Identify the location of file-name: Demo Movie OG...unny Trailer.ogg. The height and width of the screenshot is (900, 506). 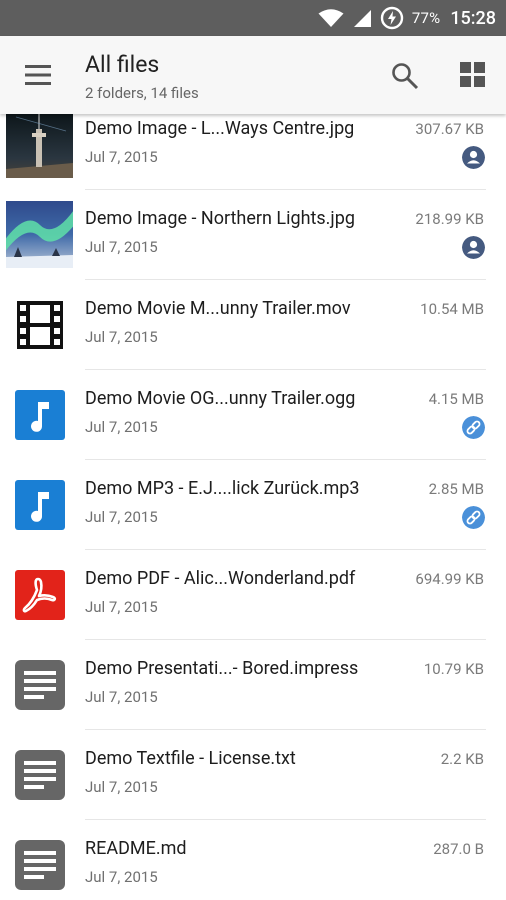
(220, 398).